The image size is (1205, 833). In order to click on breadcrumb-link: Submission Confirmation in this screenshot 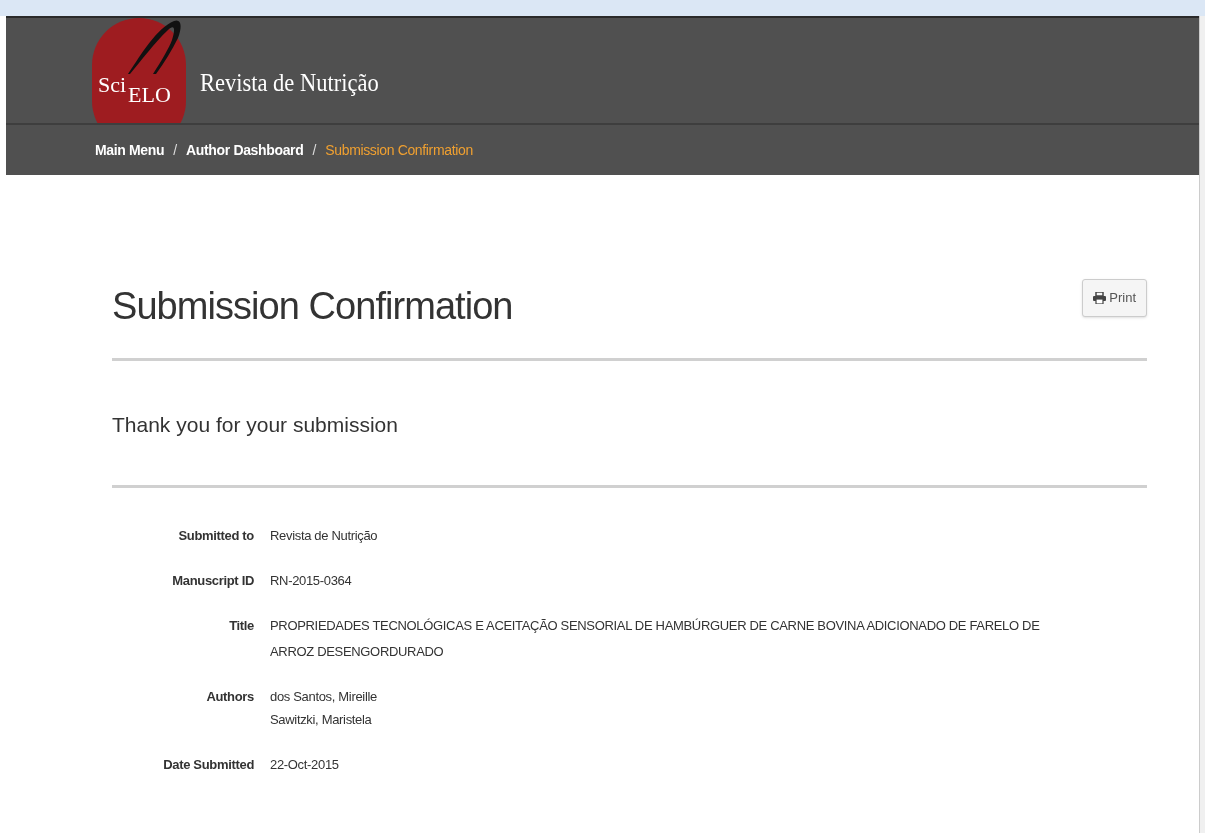, I will do `click(399, 150)`.